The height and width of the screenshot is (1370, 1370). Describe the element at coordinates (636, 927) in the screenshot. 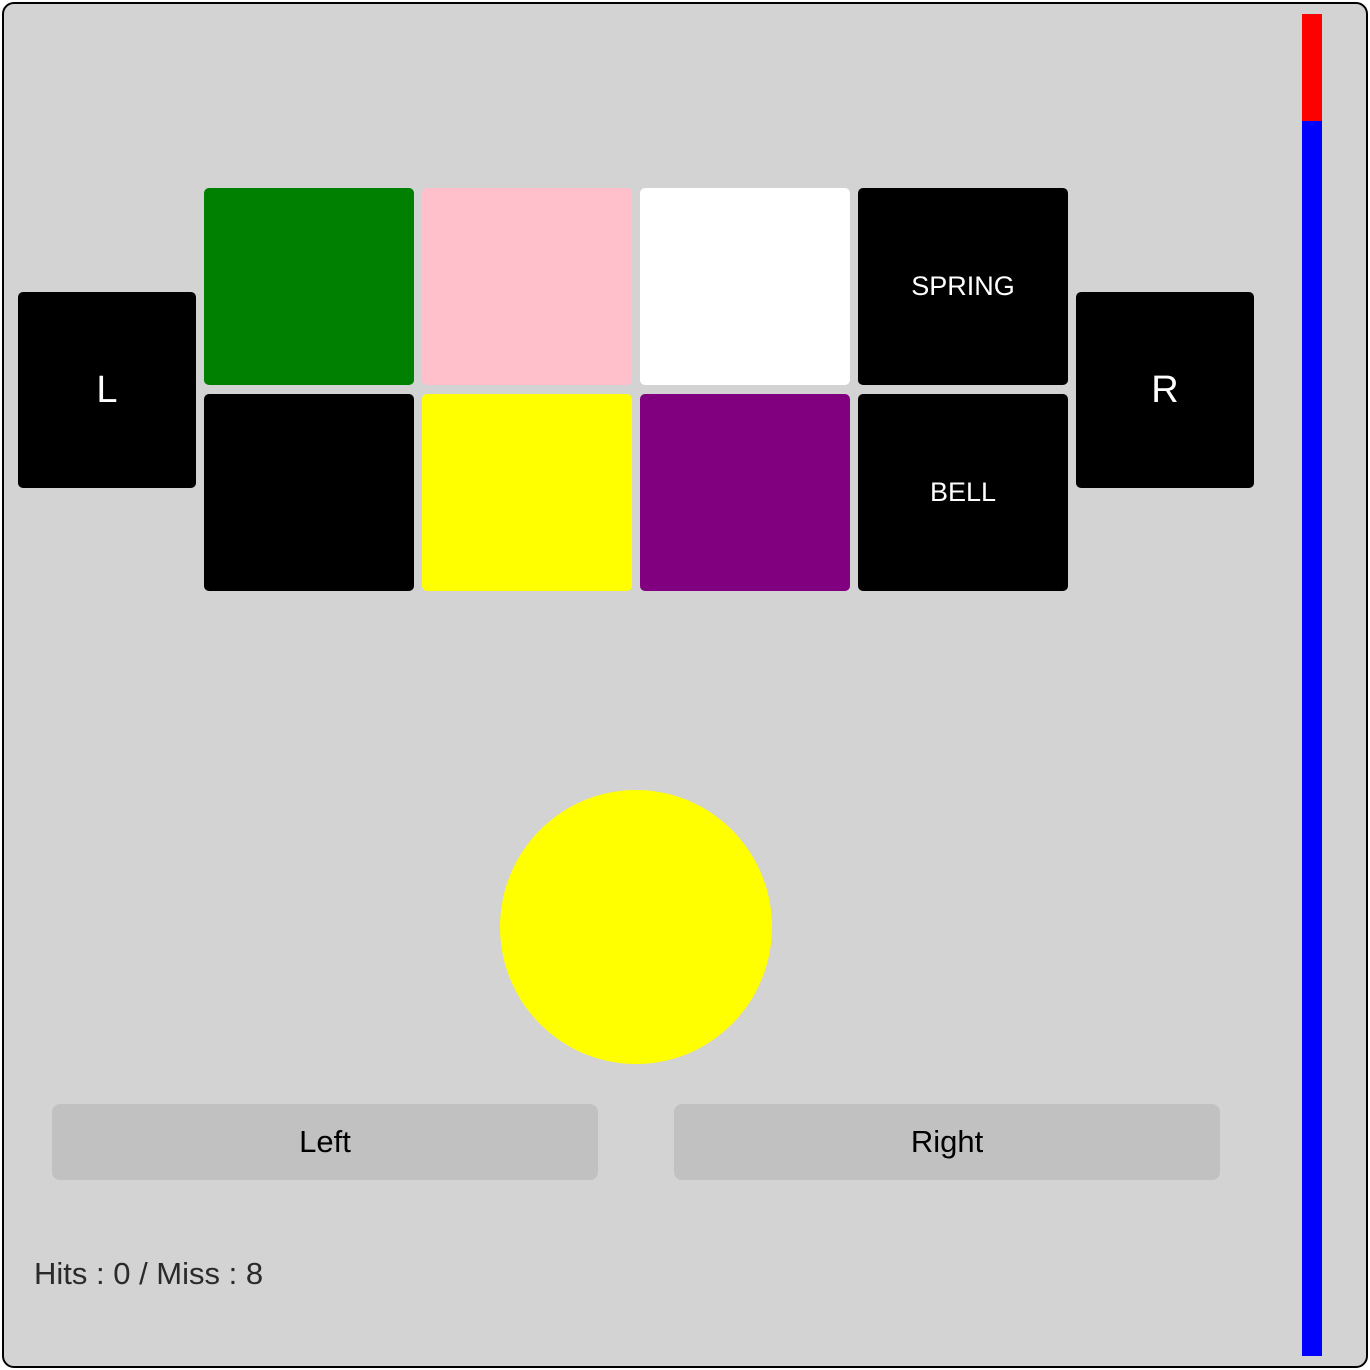

I see `stimulus-circle` at that location.